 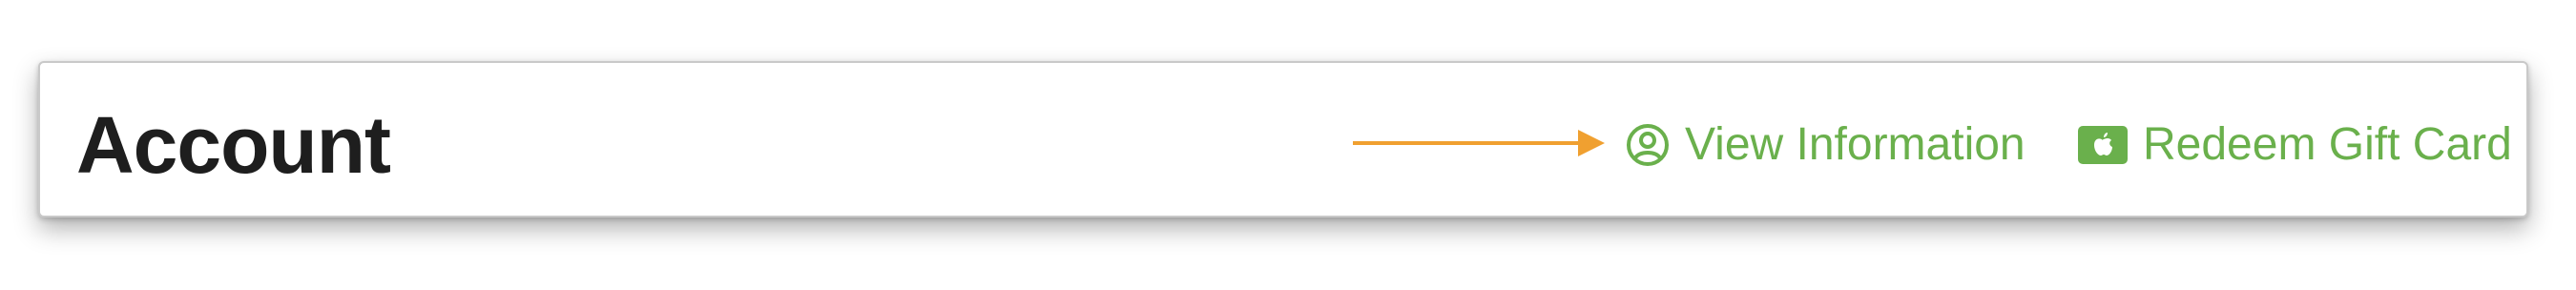 I want to click on redeem-gift-card-label: Redeem Gift Card, so click(x=2327, y=145).